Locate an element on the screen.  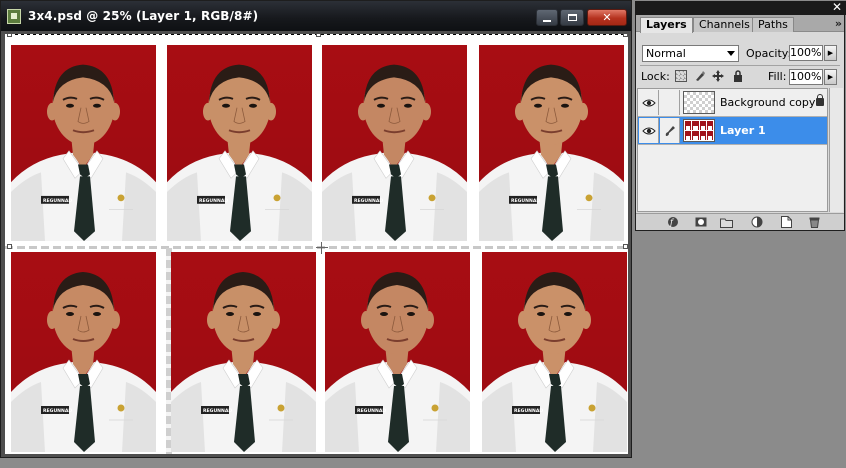
palette-title-bar: ✕ is located at coordinates (740, 7).